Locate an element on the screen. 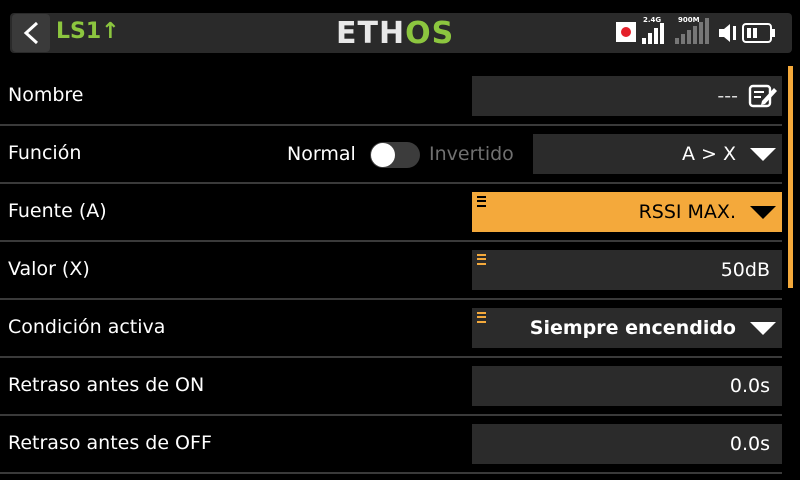 This screenshot has height=480, width=800. retraso-off-value: 0.0s is located at coordinates (749, 444).